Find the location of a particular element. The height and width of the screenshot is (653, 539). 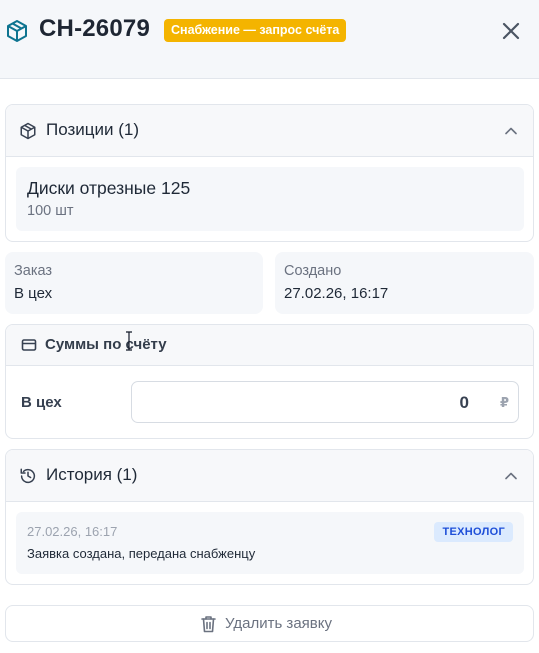

history-time: 27.02.26, 16:17 is located at coordinates (72, 531).